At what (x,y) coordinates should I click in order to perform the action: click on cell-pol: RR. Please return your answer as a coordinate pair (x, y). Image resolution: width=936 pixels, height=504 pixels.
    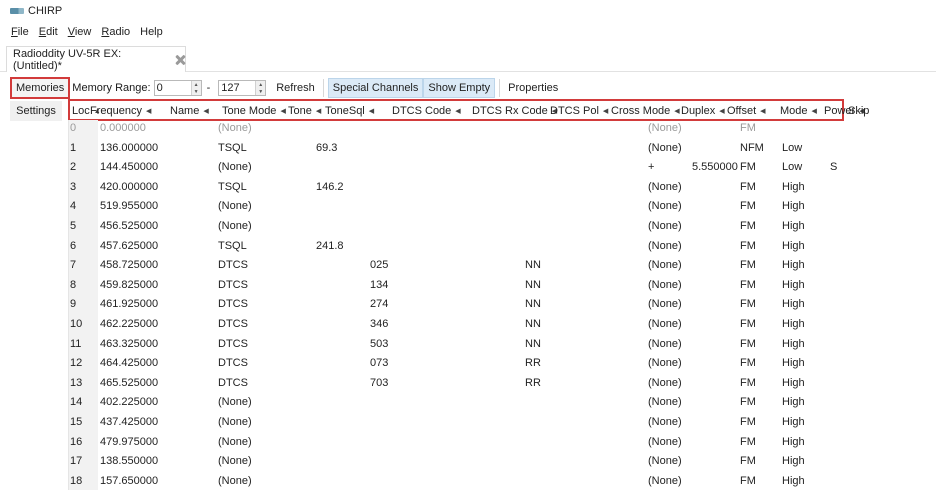
    Looking at the image, I should click on (533, 383).